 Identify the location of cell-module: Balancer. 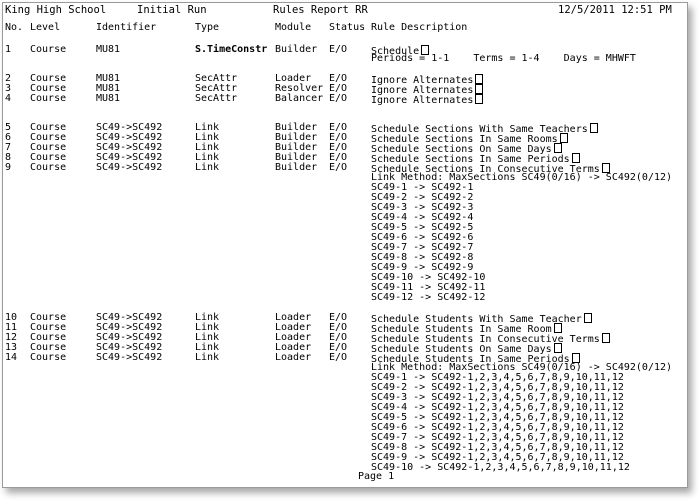
(299, 98).